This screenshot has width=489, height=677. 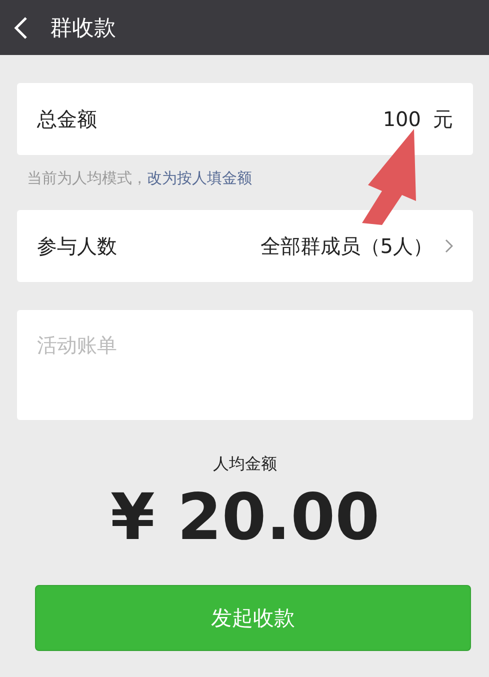 What do you see at coordinates (245, 464) in the screenshot?
I see `per-person-label: 人均金额` at bounding box center [245, 464].